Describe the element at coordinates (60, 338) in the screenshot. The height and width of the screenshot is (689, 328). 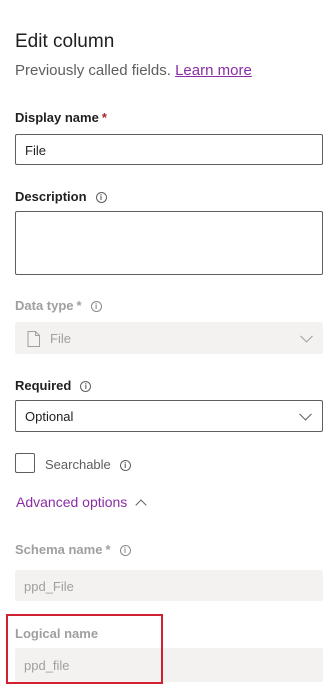
I see `data-type-value: File` at that location.